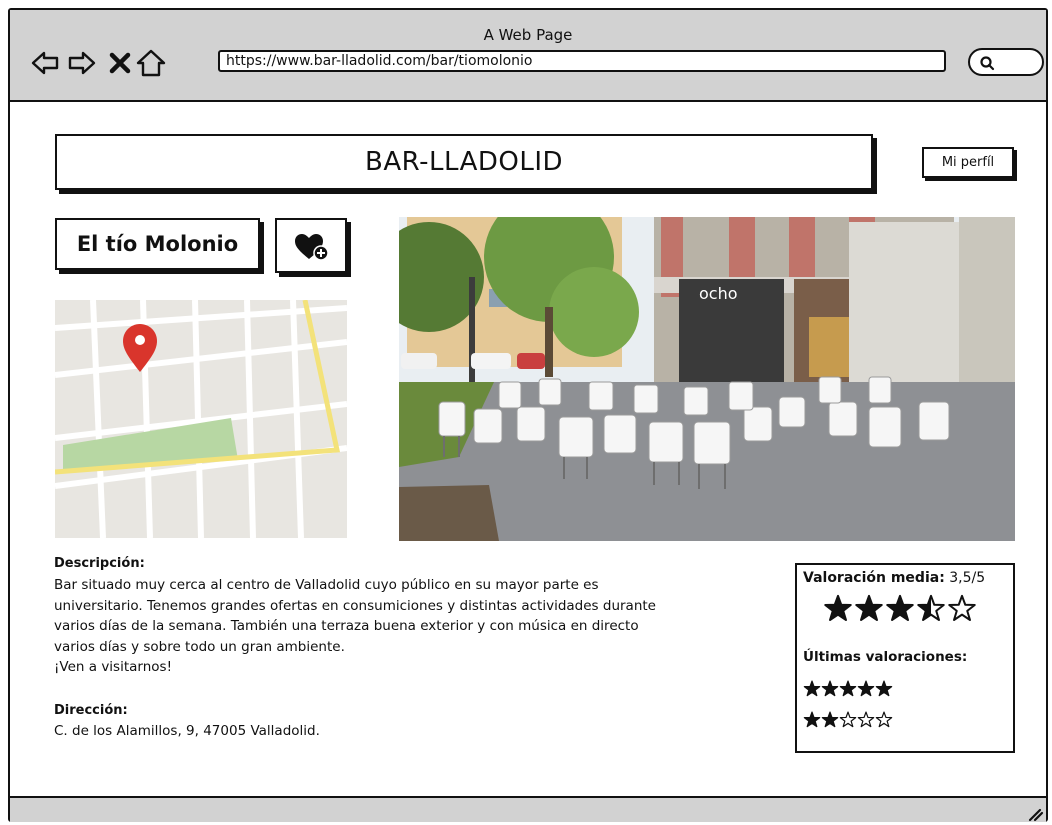 Image resolution: width=1052 pixels, height=825 pixels. I want to click on heart-add-icon, so click(312, 247).